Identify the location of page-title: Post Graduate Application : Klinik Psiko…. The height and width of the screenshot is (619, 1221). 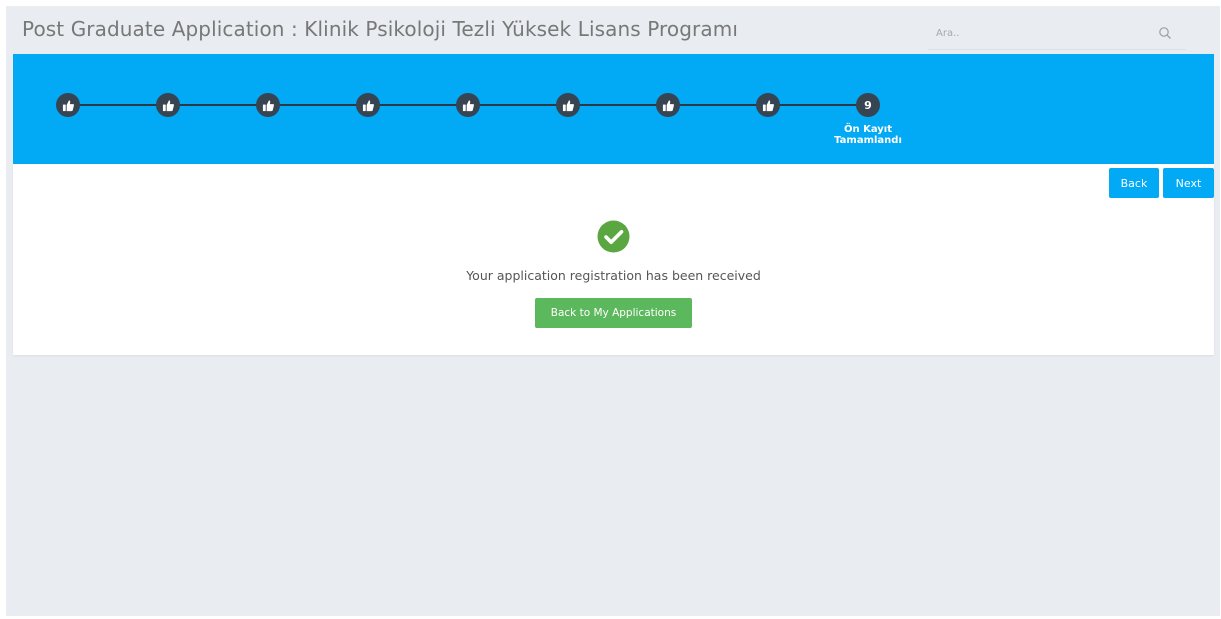
(380, 29).